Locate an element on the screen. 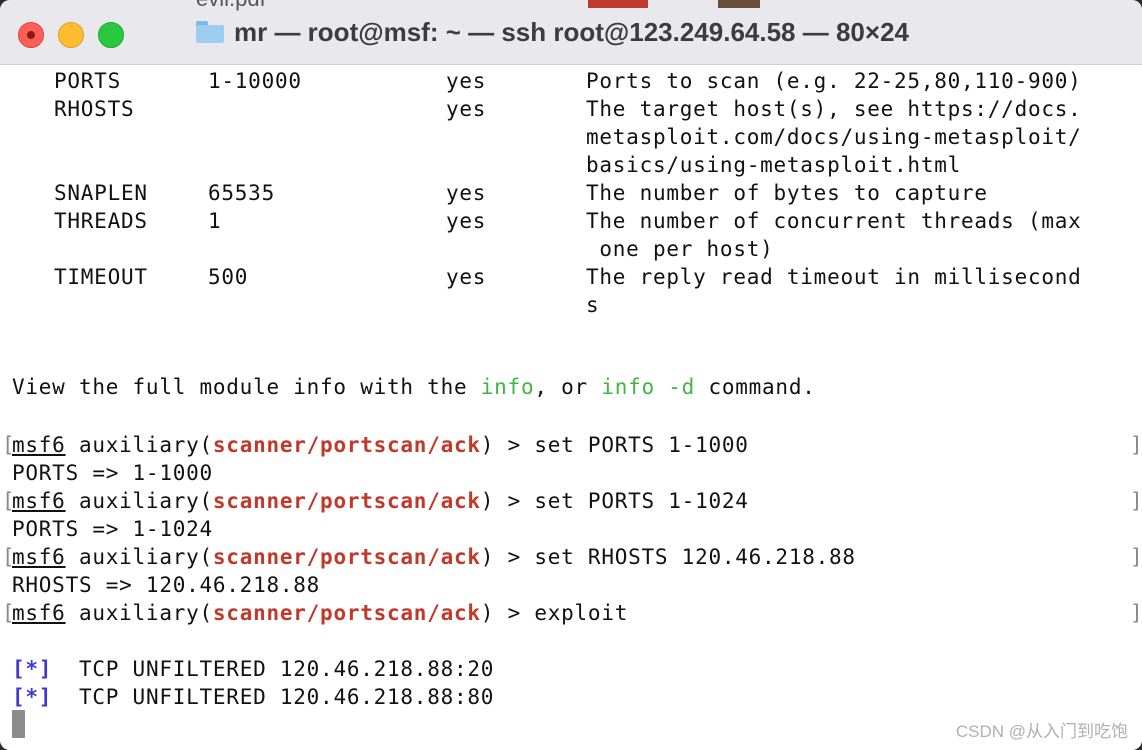  option-description: s is located at coordinates (593, 305).